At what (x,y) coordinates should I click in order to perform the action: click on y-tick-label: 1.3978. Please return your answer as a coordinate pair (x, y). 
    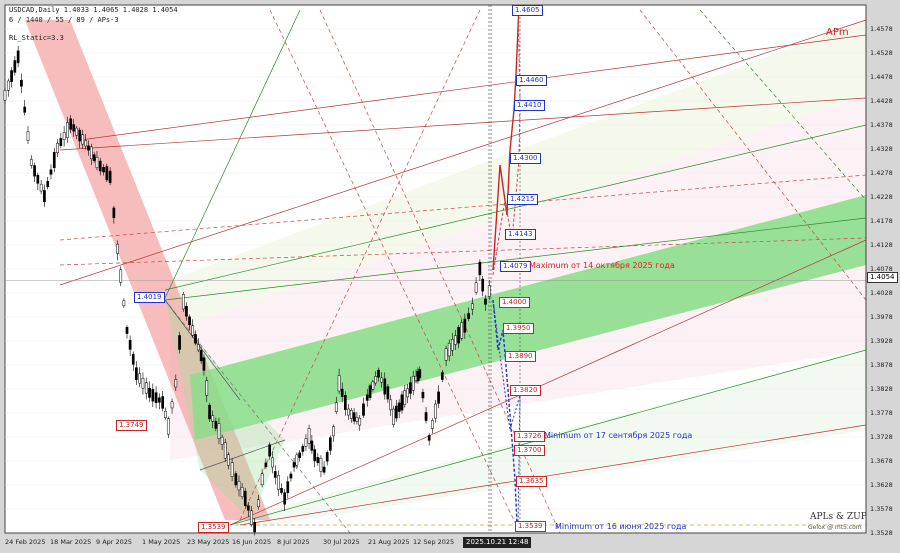
    Looking at the image, I should click on (881, 317).